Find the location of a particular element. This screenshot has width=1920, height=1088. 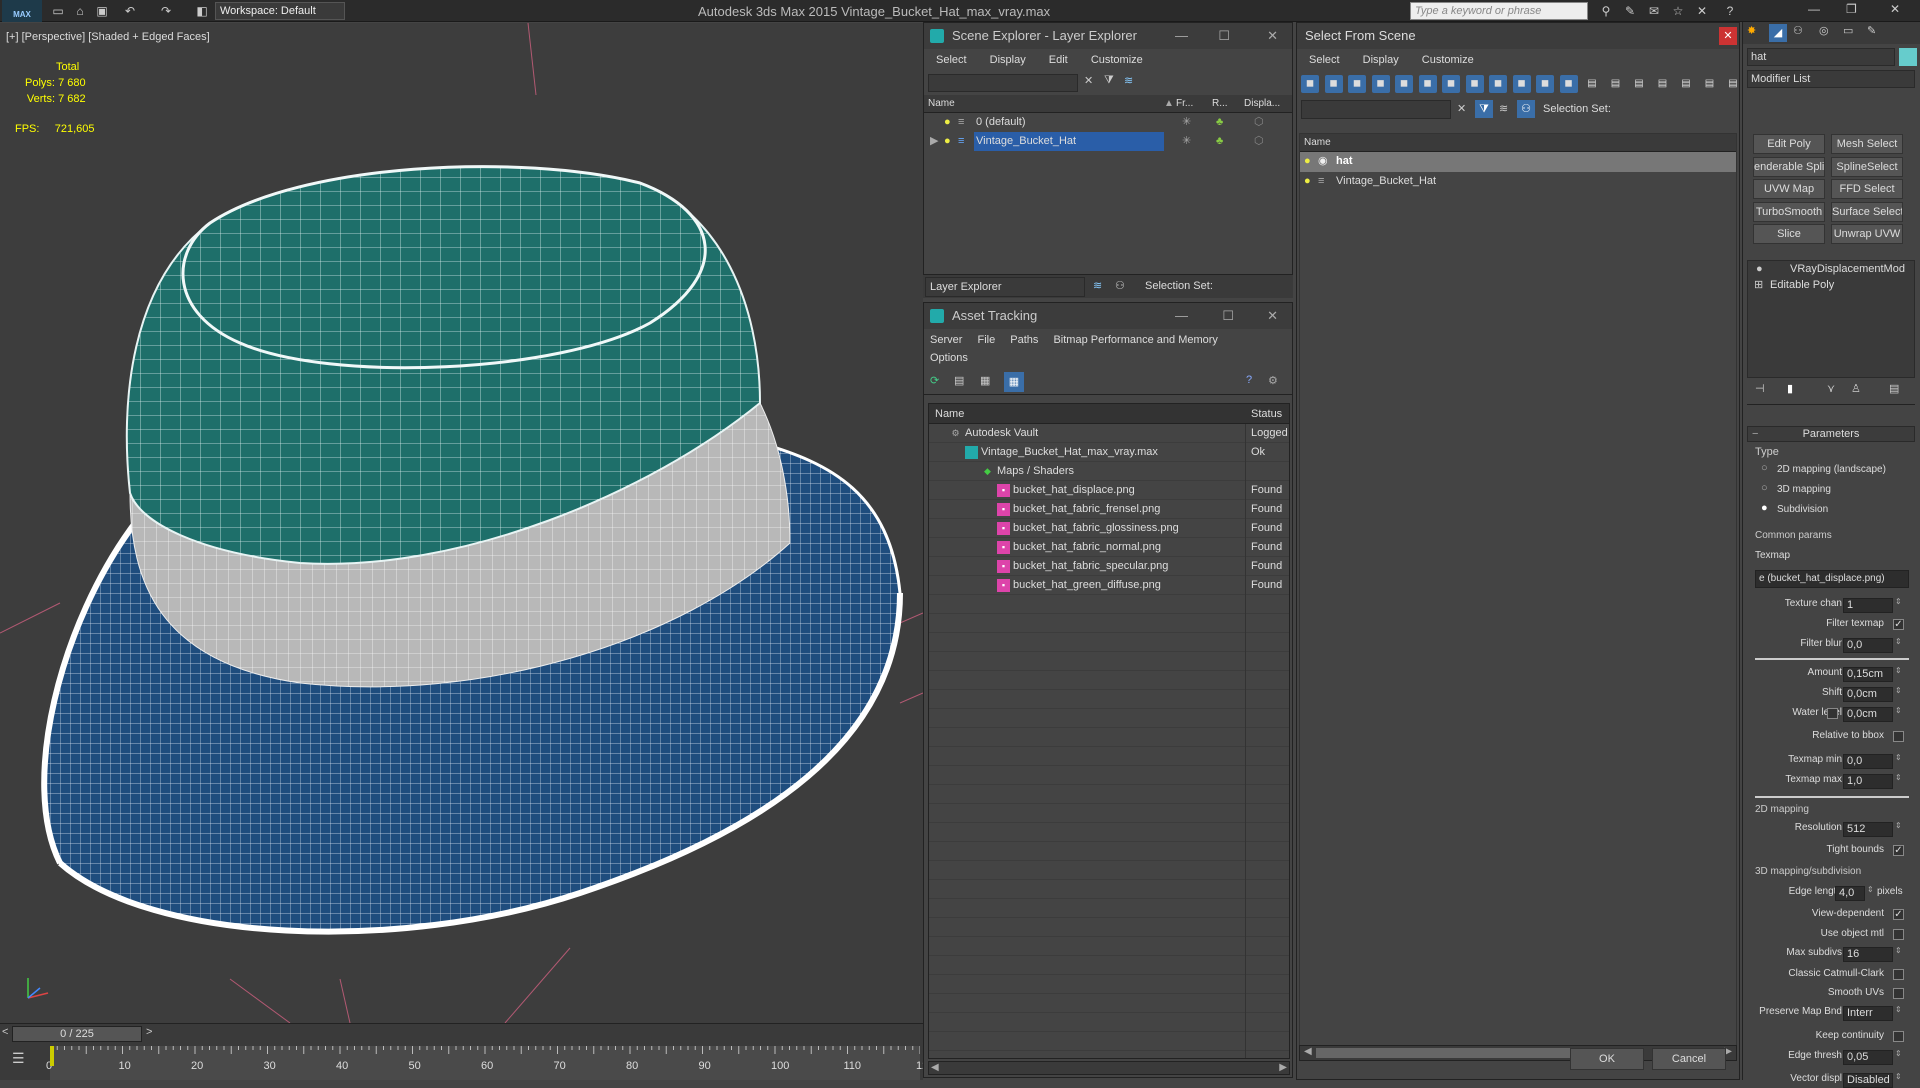

display-all-icon: ▤ is located at coordinates (1592, 84).